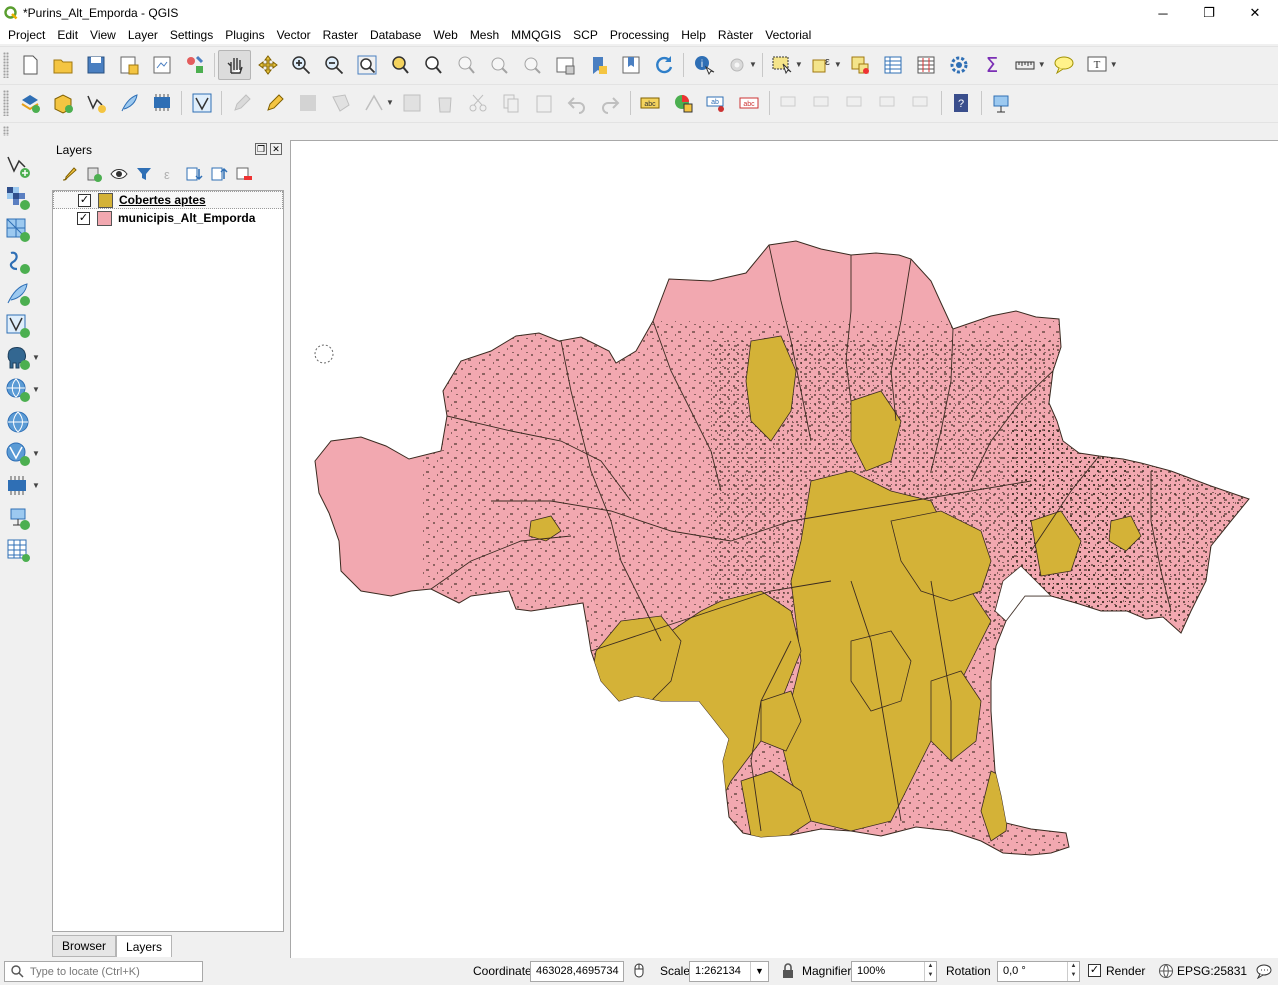  What do you see at coordinates (144, 946) in the screenshot?
I see `tab-layers: Layers` at bounding box center [144, 946].